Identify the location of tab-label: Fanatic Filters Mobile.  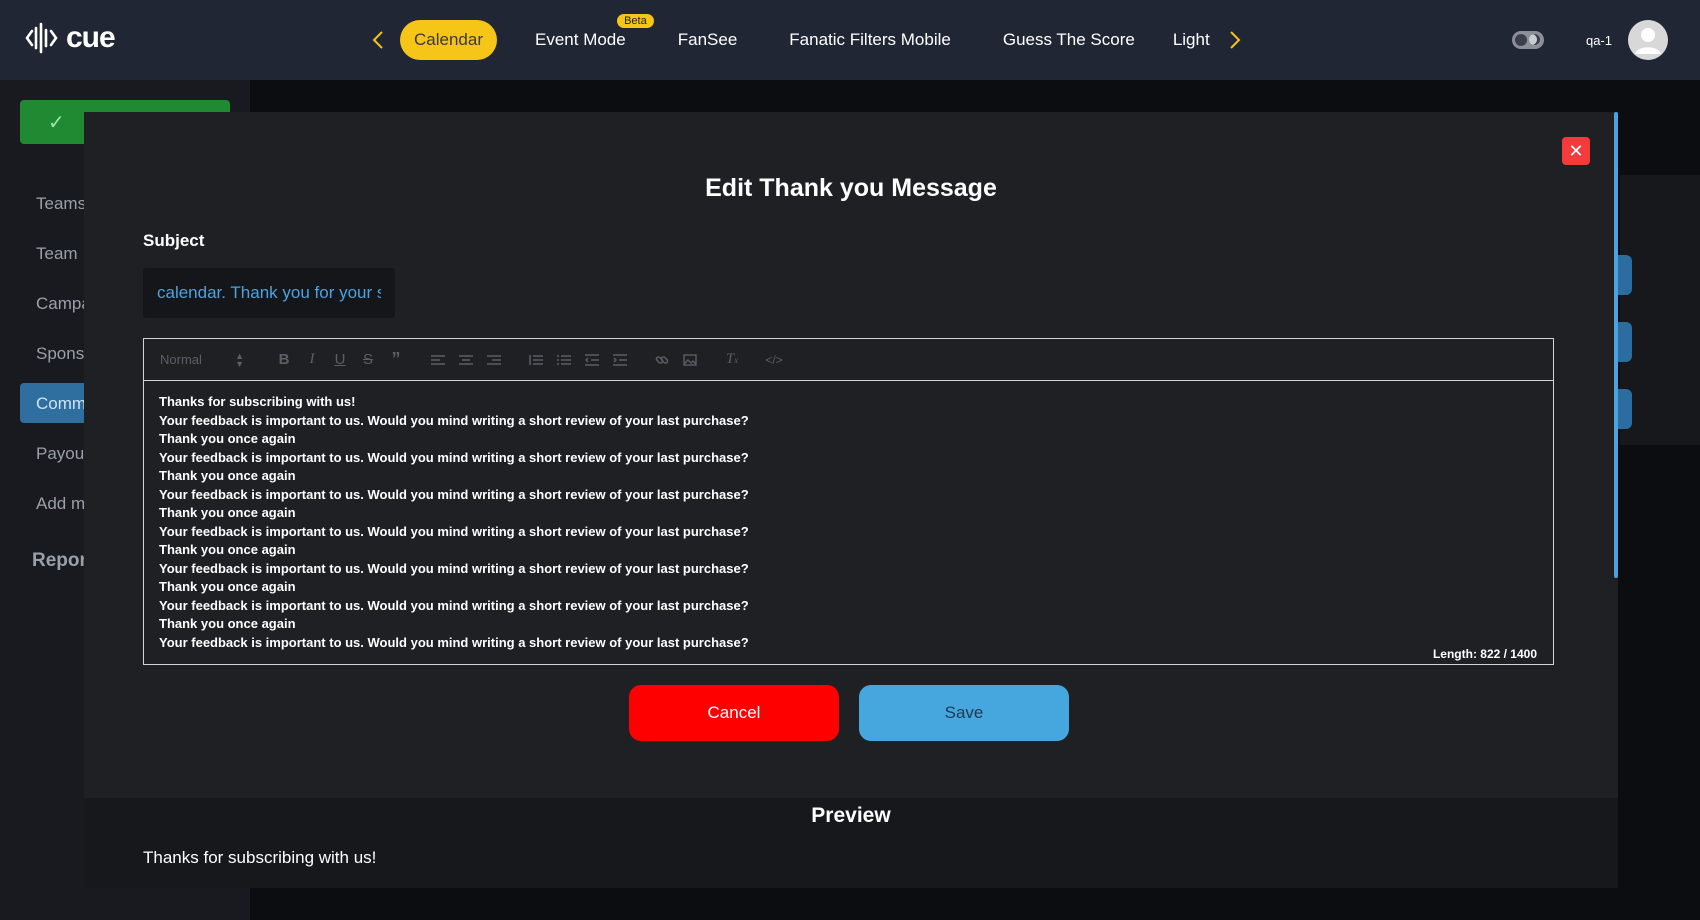
(870, 39).